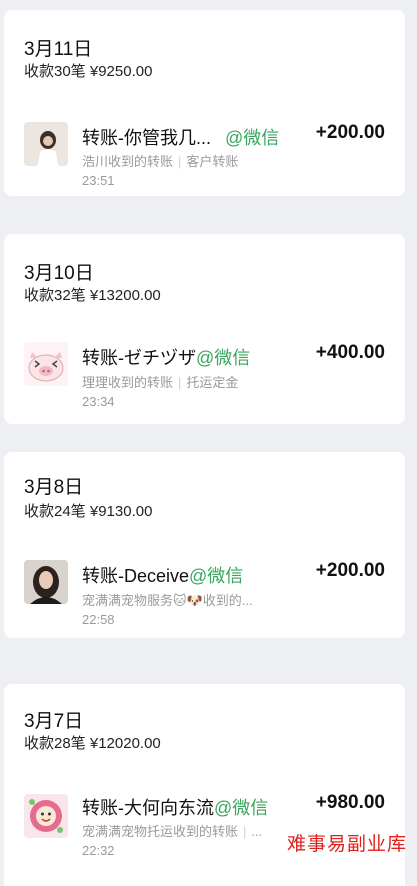  Describe the element at coordinates (350, 352) in the screenshot. I see `transaction-amount: +400.00` at that location.